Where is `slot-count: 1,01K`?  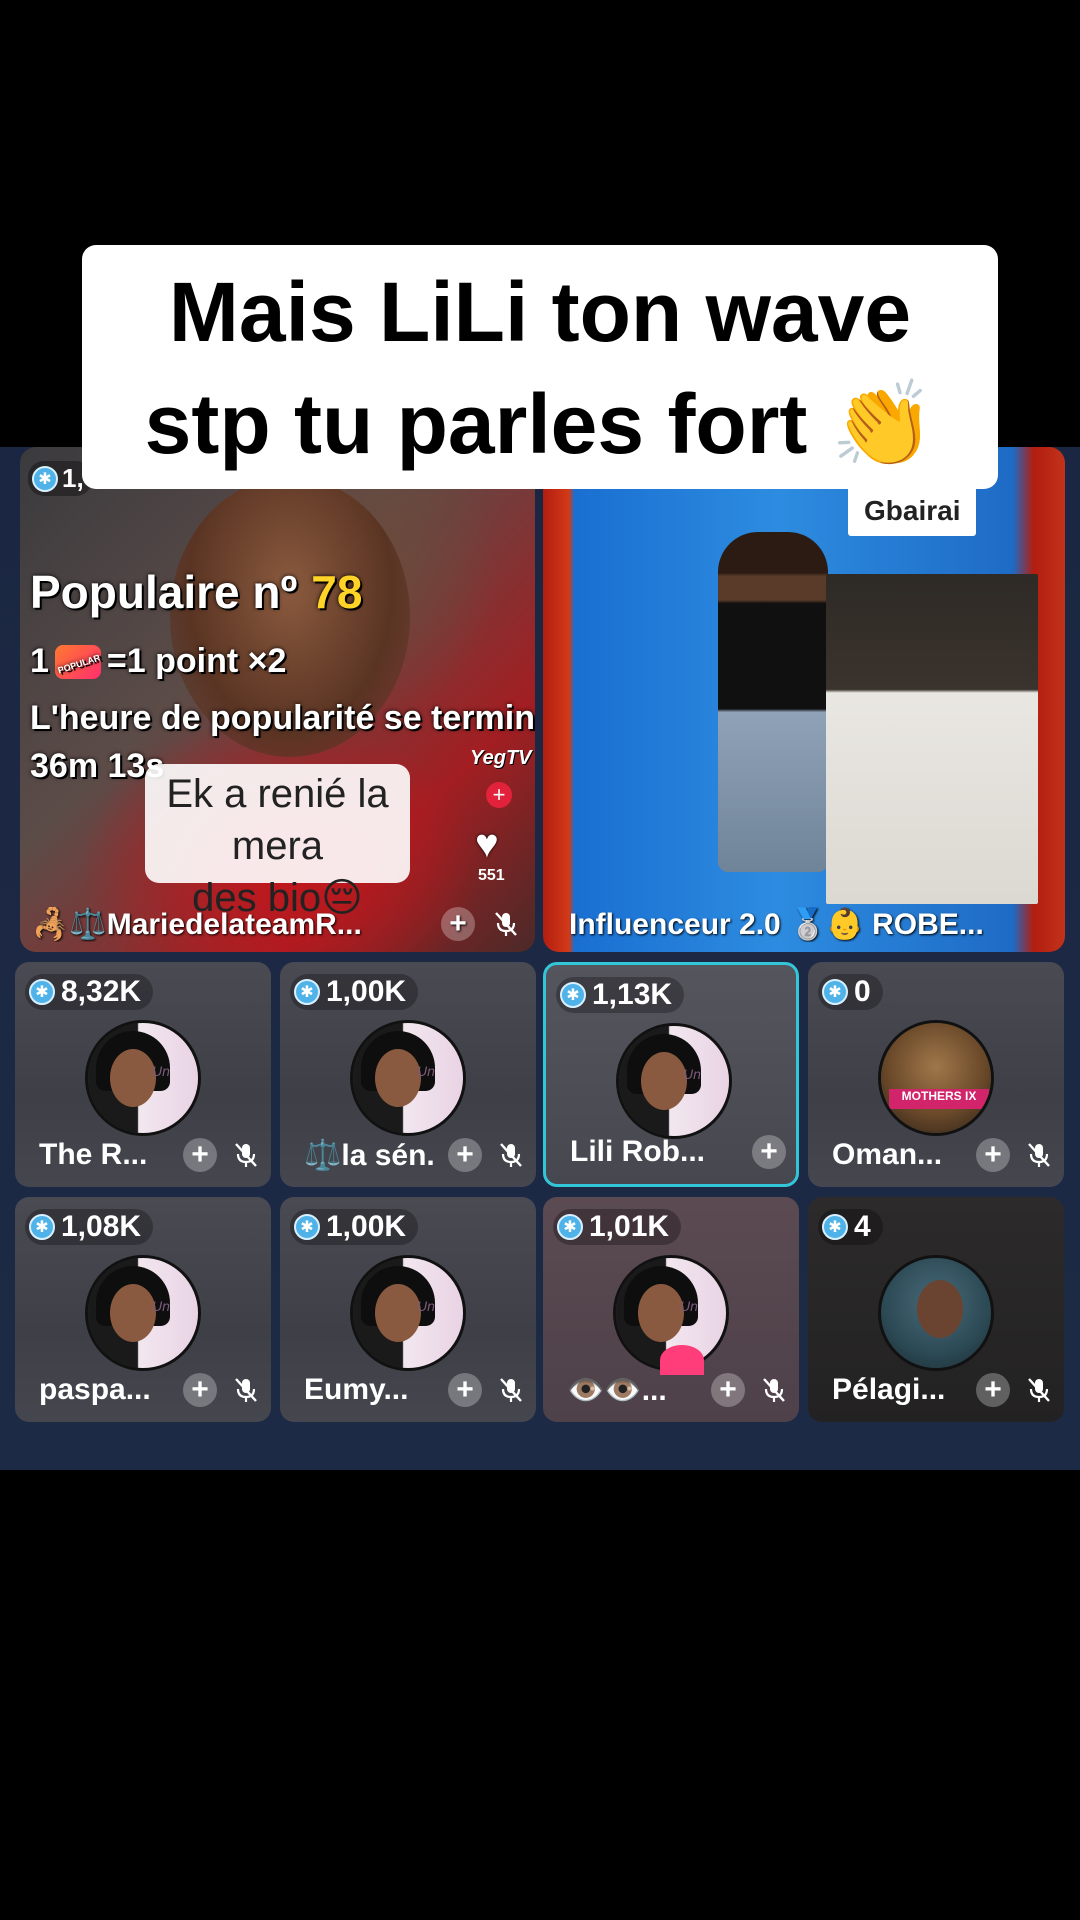 slot-count: 1,01K is located at coordinates (629, 1226).